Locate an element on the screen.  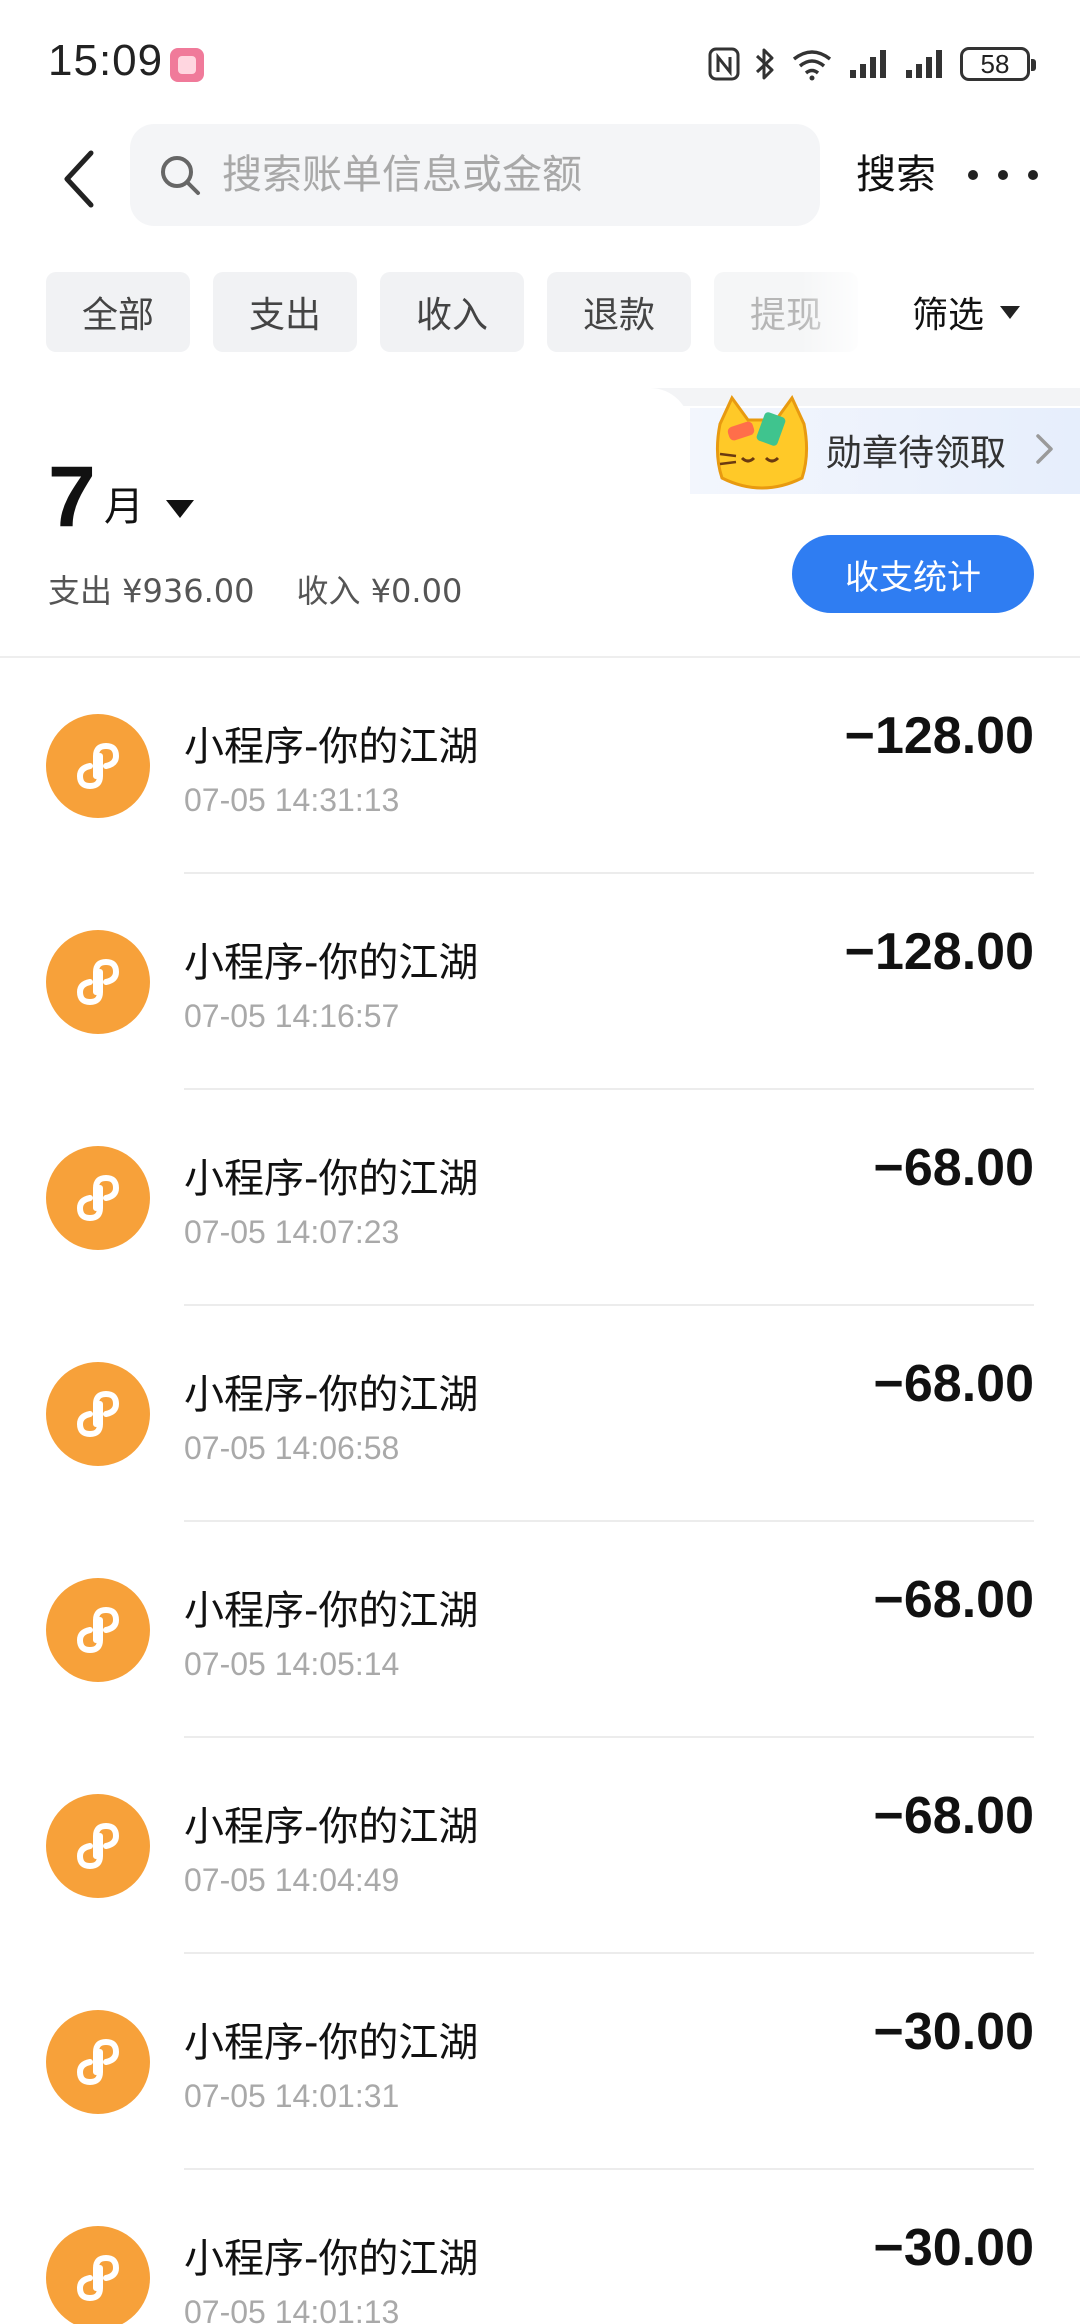
nfc-icon is located at coordinates (724, 64).